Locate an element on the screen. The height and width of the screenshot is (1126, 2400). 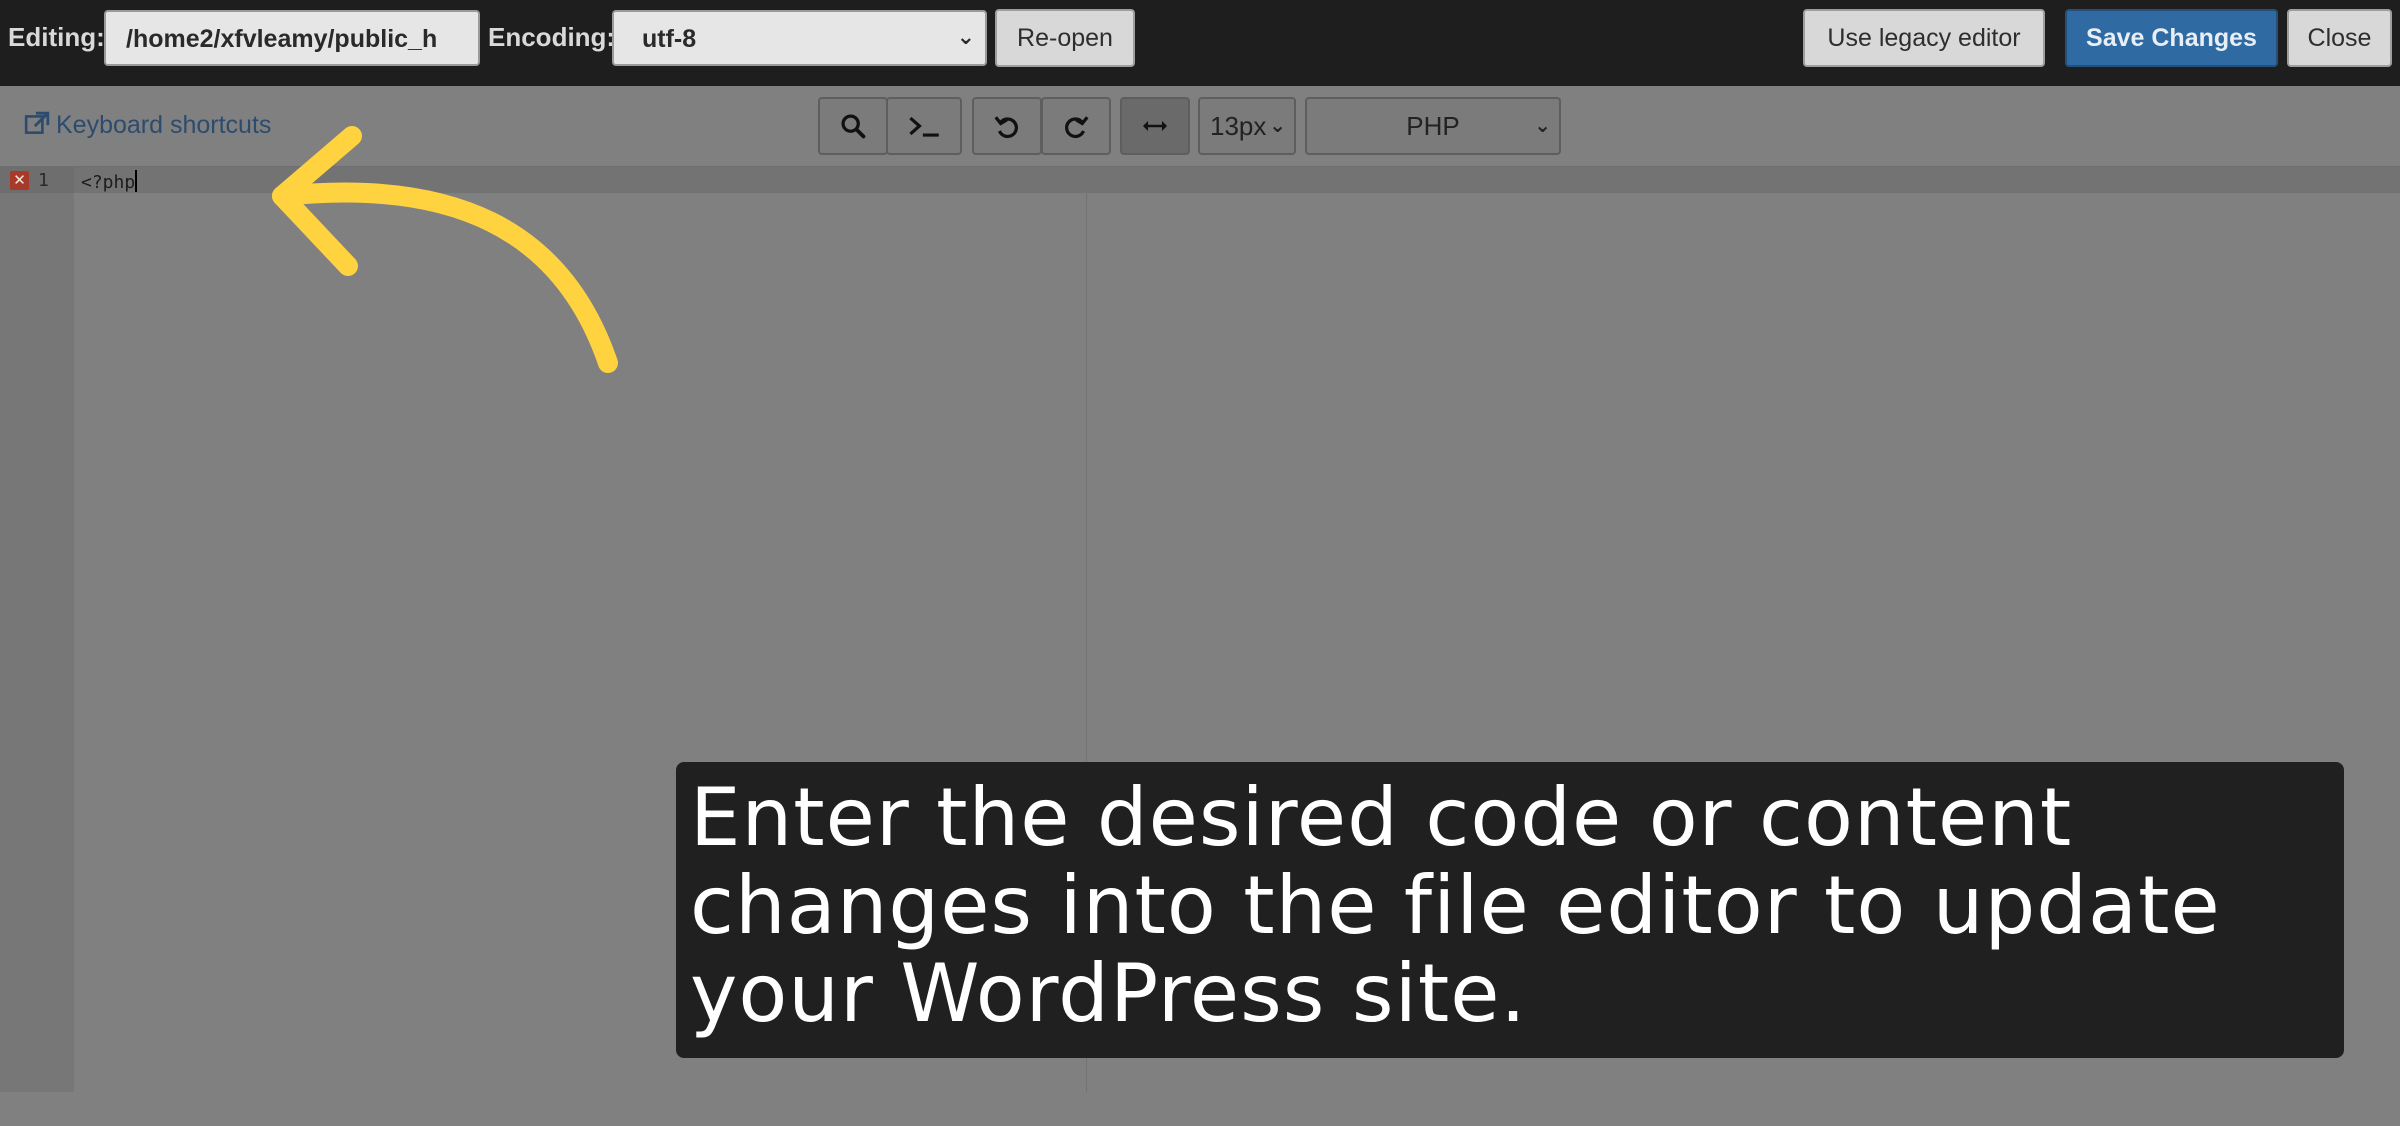
redo-icon is located at coordinates (1077, 127).